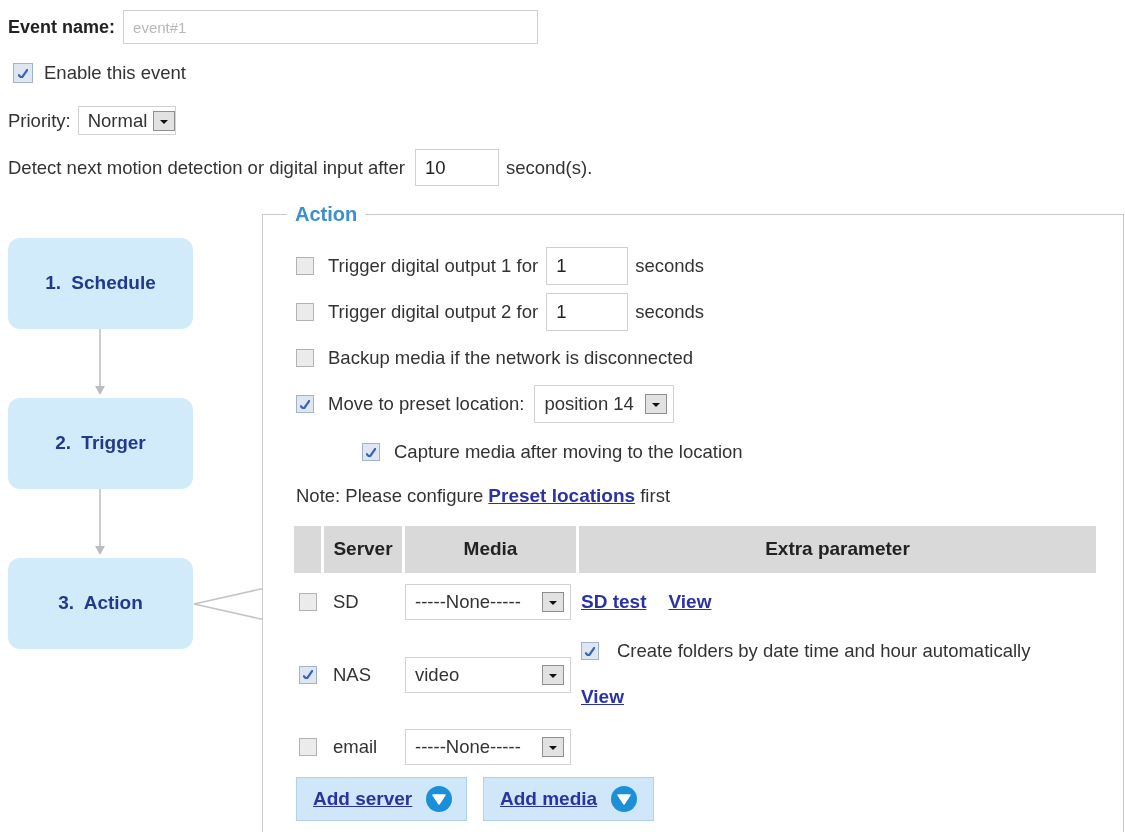 This screenshot has width=1125, height=832. What do you see at coordinates (115, 73) in the screenshot?
I see `option-label: Enable this event` at bounding box center [115, 73].